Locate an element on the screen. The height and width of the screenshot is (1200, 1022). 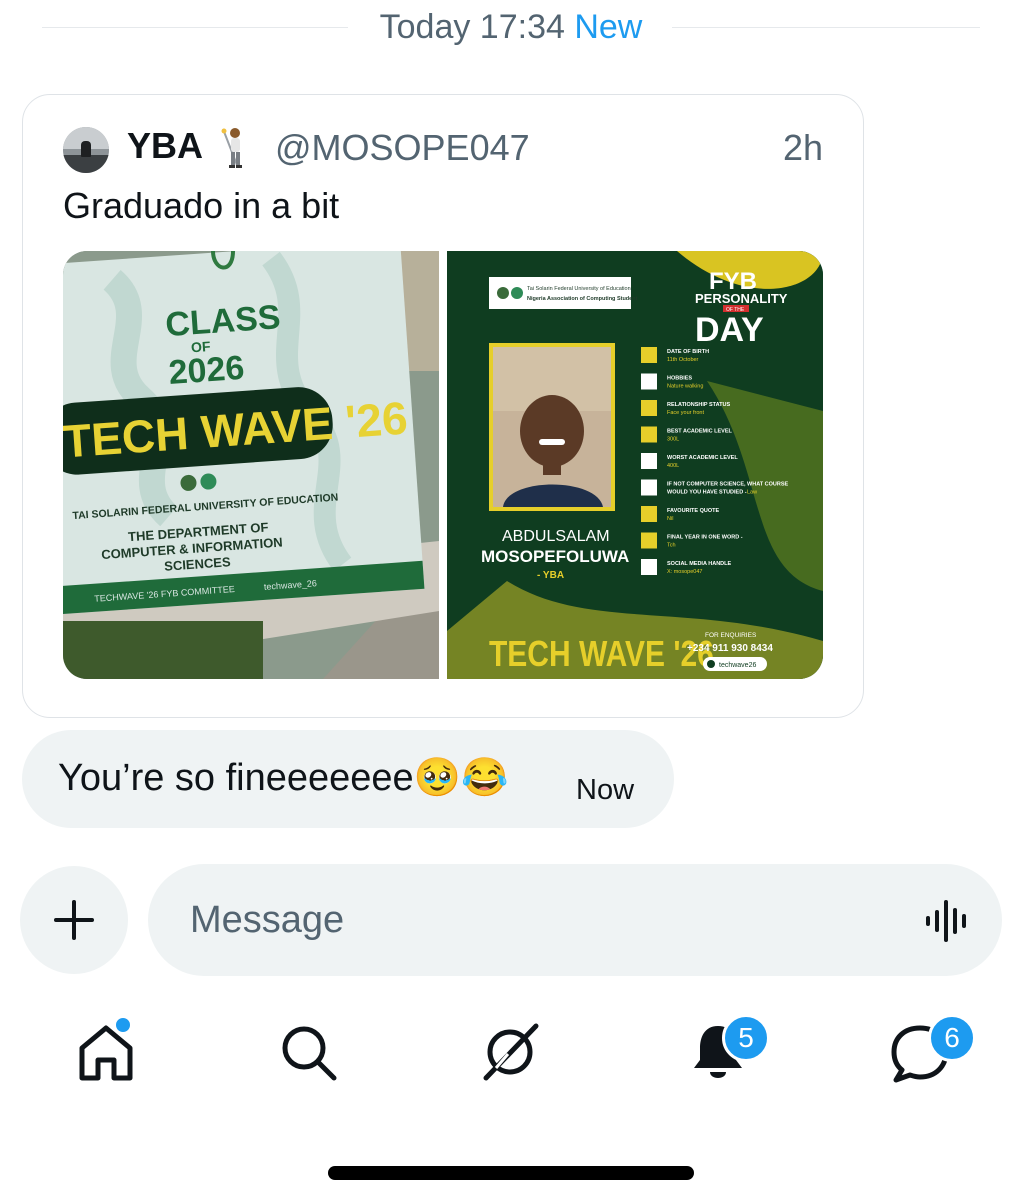
poster-detail-value: Nature walking is located at coordinates (685, 387).